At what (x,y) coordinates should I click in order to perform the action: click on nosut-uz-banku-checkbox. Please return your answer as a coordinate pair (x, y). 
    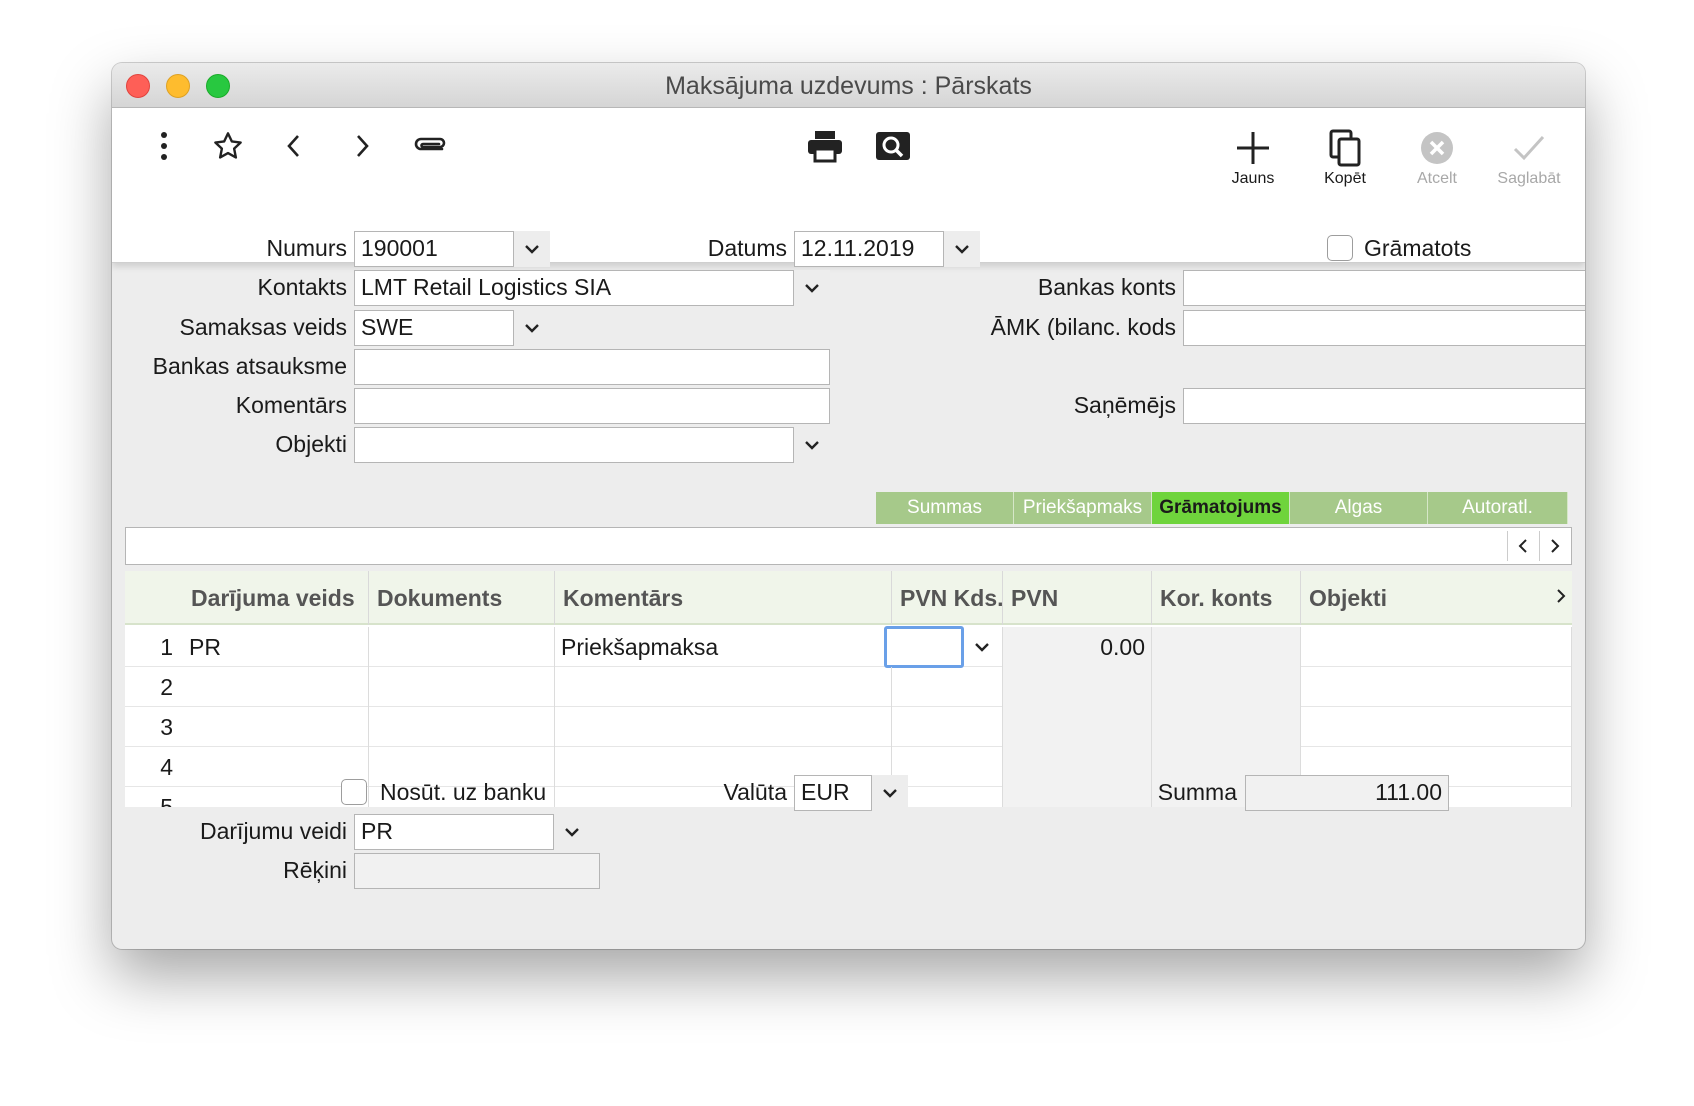
    Looking at the image, I should click on (354, 792).